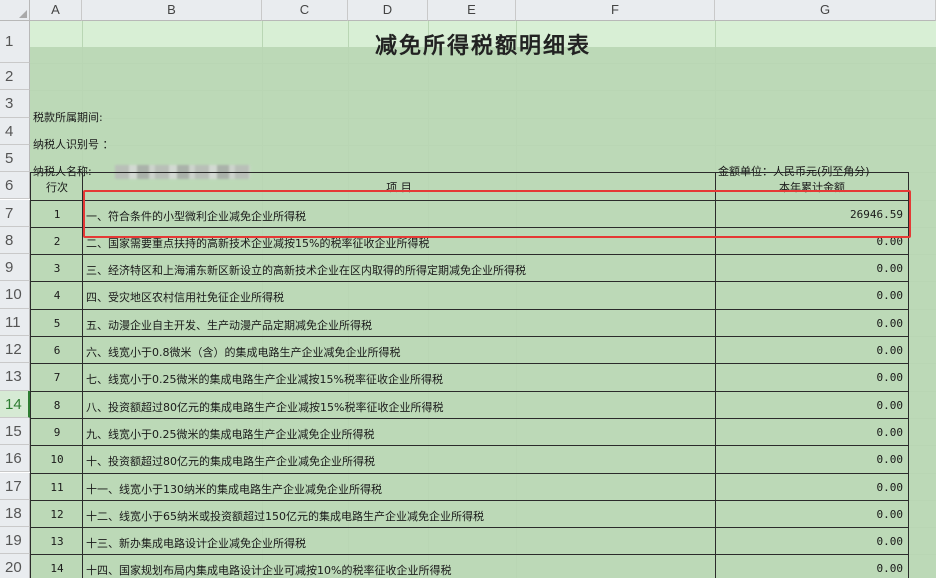  Describe the element at coordinates (57, 377) in the screenshot. I see `row-seq: 7` at that location.